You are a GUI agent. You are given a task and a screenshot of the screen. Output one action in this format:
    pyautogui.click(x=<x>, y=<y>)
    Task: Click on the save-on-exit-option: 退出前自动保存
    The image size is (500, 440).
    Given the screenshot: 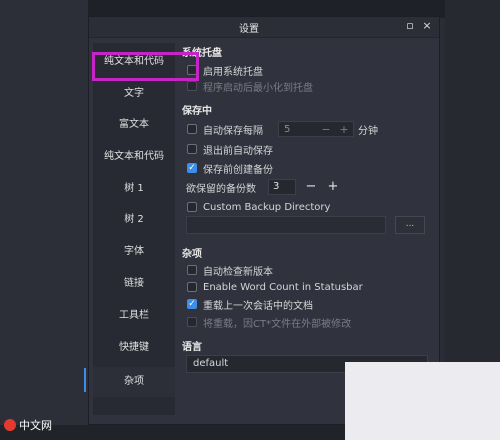 What is the action you would take?
    pyautogui.click(x=230, y=149)
    